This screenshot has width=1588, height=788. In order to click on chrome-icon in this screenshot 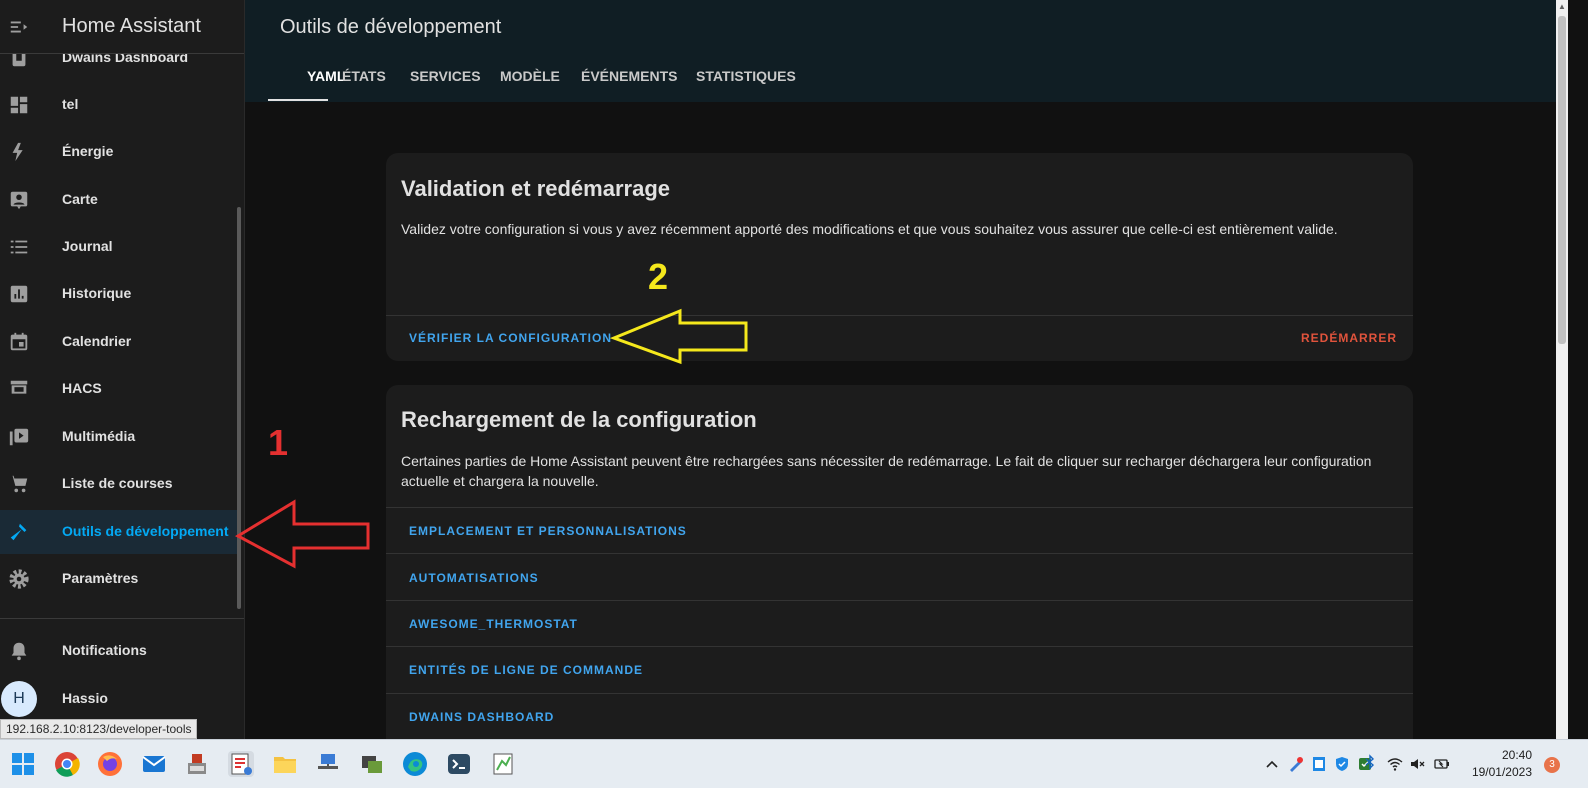, I will do `click(67, 764)`.